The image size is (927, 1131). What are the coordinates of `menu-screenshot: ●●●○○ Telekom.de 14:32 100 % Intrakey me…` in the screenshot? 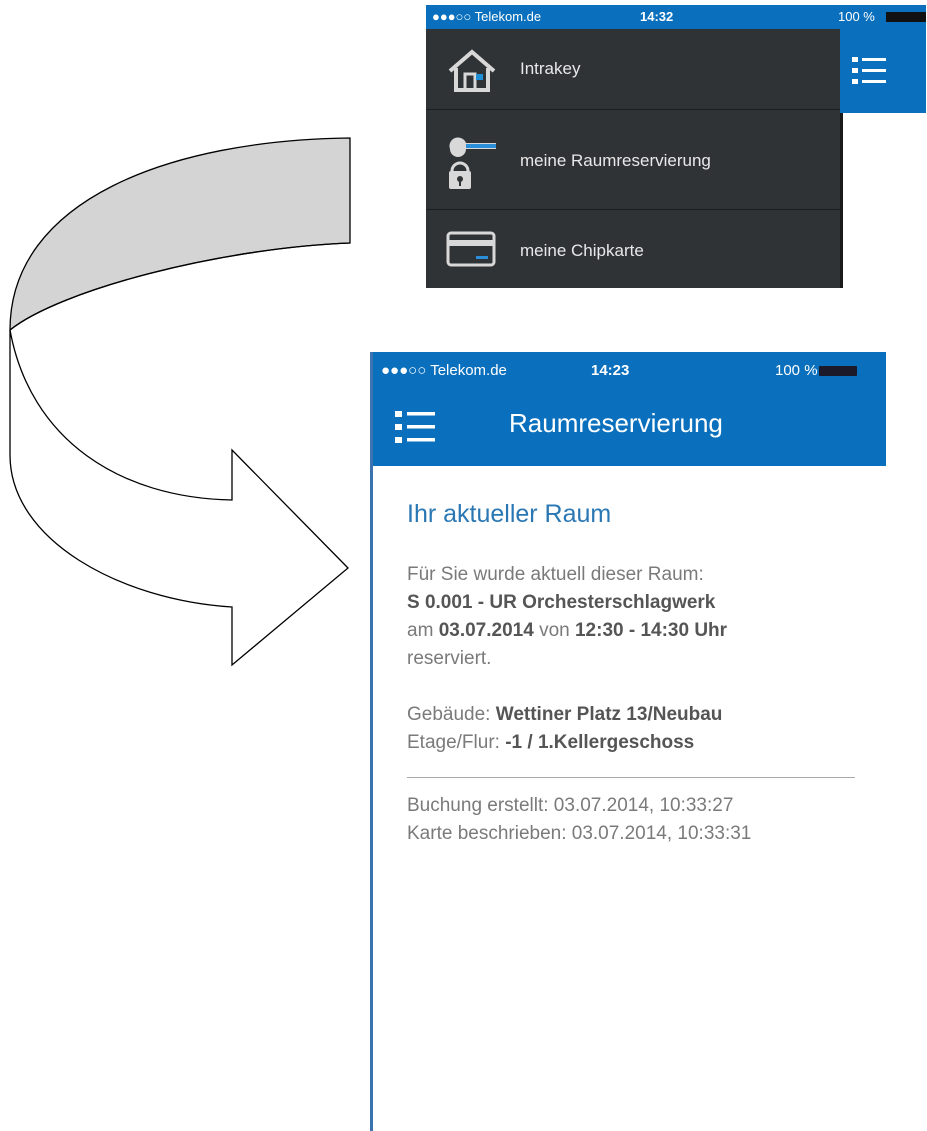 It's located at (676, 146).